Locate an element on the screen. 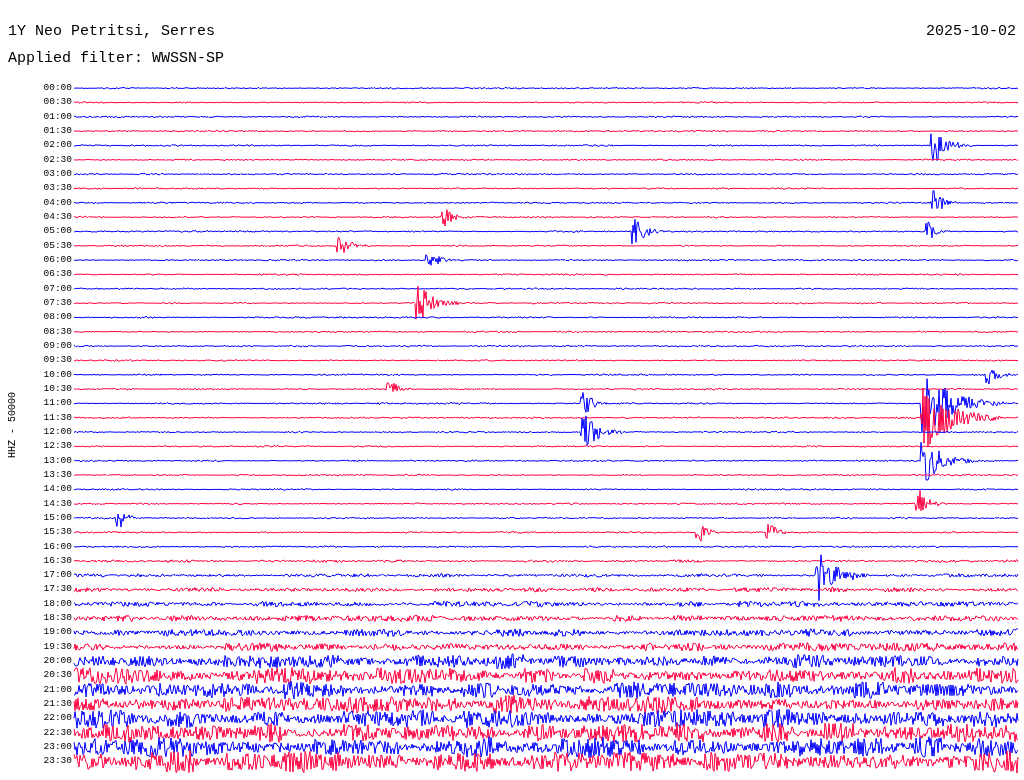  time-label: 22:00 is located at coordinates (57, 718).